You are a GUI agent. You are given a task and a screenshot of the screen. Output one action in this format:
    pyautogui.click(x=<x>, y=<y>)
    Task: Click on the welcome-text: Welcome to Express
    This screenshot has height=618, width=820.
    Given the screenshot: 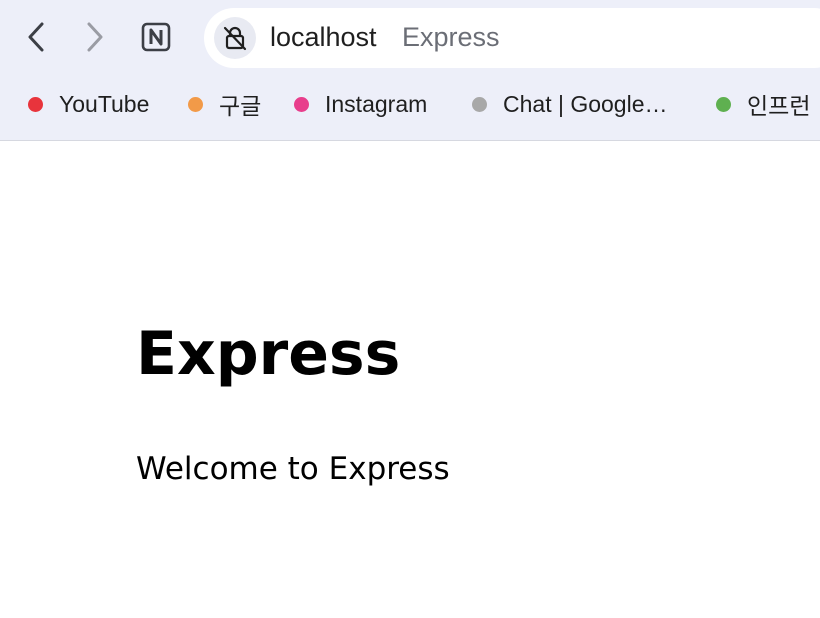 What is the action you would take?
    pyautogui.click(x=293, y=469)
    